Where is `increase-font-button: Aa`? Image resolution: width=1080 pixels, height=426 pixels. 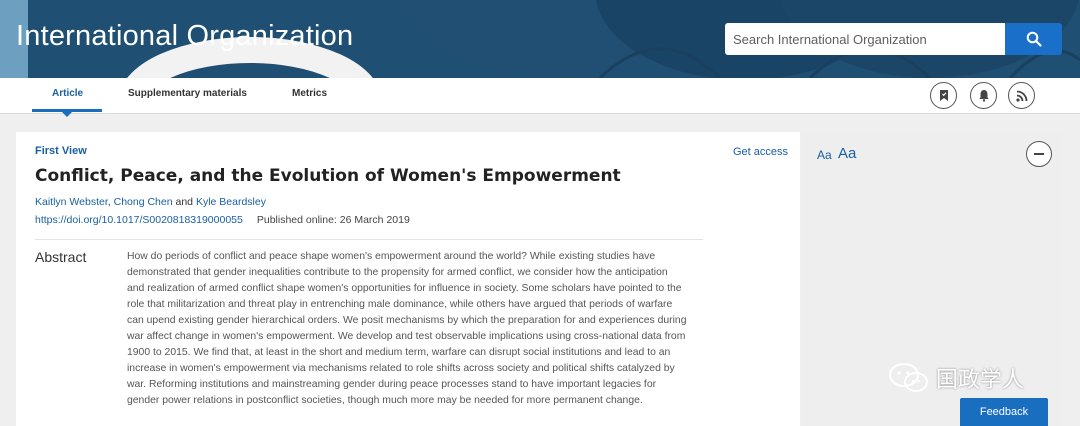 increase-font-button: Aa is located at coordinates (847, 153).